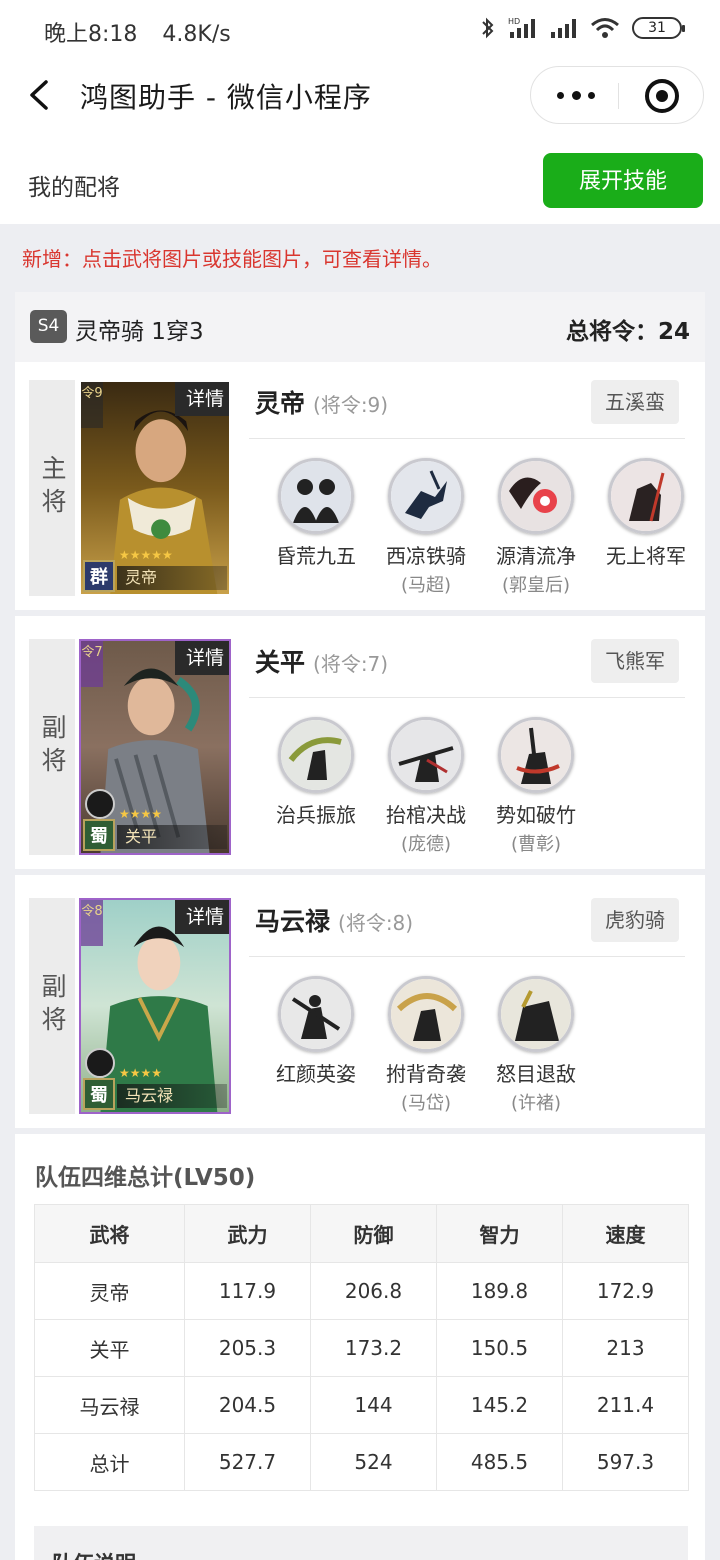 Image resolution: width=720 pixels, height=1560 pixels. I want to click on skill-item: 势如破竹 (曹彰), so click(536, 786).